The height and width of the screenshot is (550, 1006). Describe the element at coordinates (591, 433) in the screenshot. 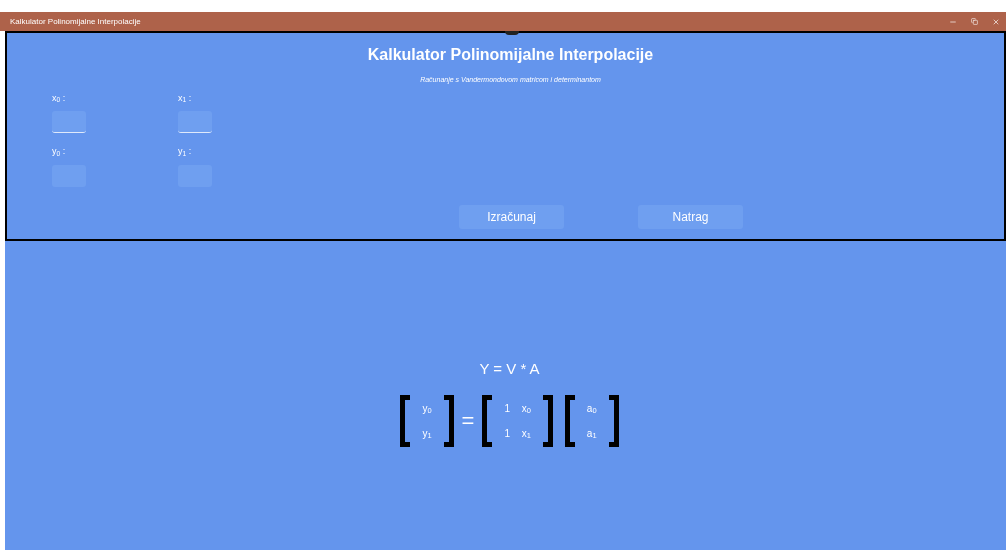

I see `matrix-entry: a$_{1}$` at that location.